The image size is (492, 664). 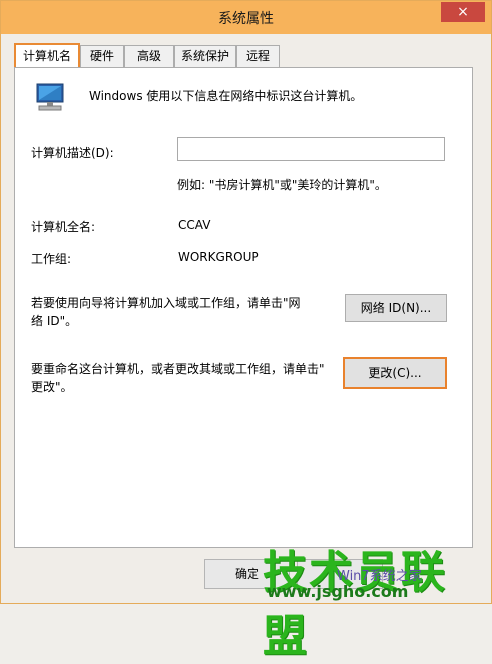 I want to click on rename-text-line2: 更改"。, so click(x=52, y=387).